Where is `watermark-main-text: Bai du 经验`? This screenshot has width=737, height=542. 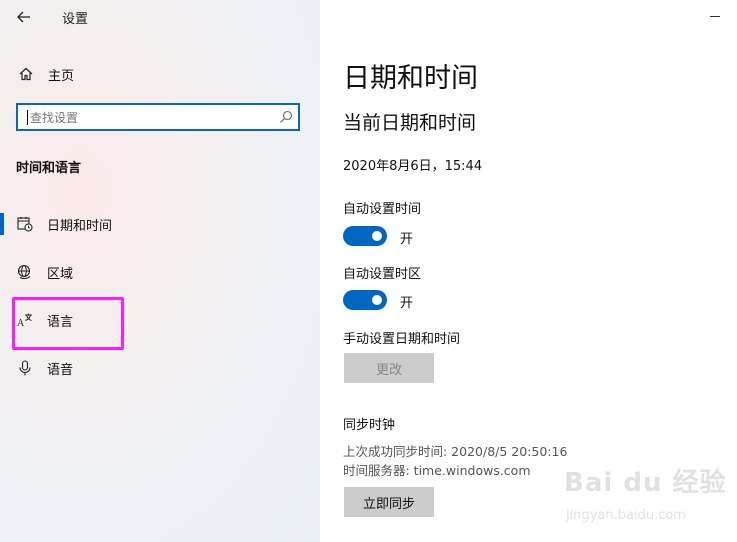
watermark-main-text: Bai du 经验 is located at coordinates (645, 483).